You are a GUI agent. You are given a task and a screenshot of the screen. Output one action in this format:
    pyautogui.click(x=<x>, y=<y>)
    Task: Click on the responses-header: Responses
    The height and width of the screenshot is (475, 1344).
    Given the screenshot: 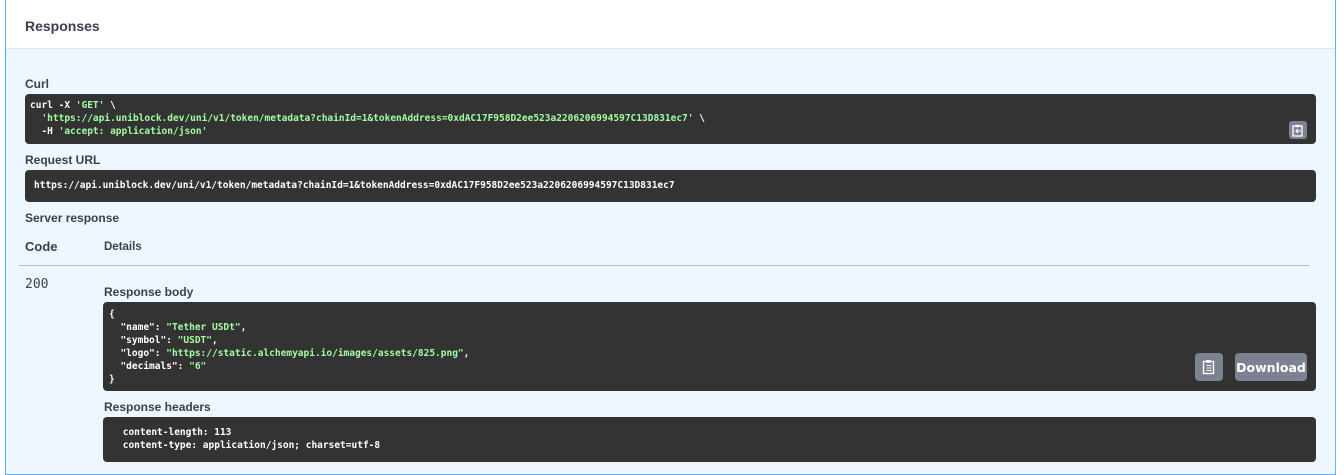 What is the action you would take?
    pyautogui.click(x=670, y=24)
    